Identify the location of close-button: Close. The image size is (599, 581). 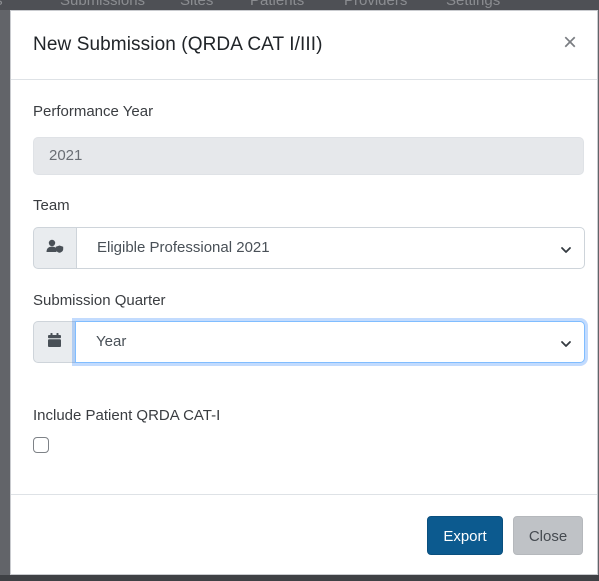
(548, 535).